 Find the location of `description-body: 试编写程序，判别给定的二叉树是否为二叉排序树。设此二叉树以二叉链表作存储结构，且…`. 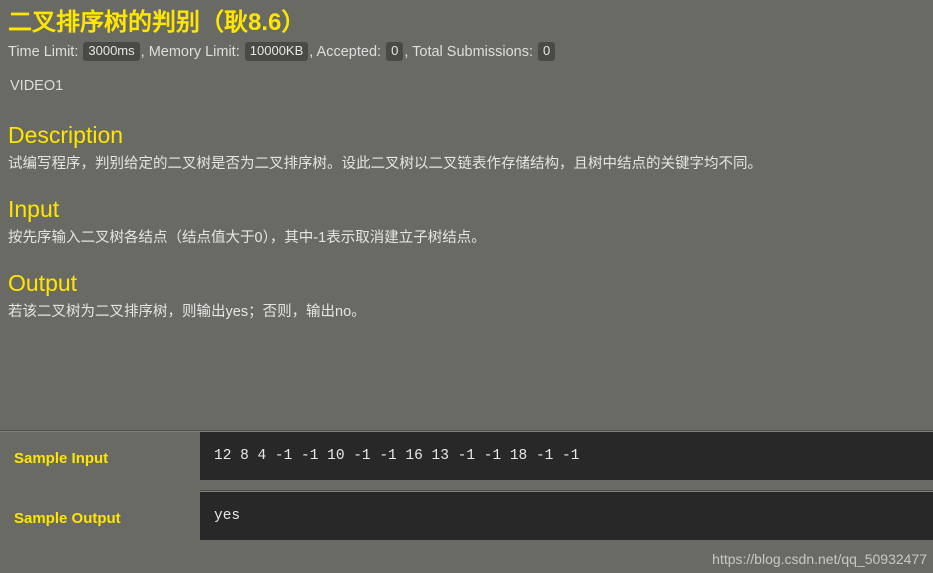

description-body: 试编写程序，判别给定的二叉树是否为二叉排序树。设此二叉树以二叉链表作存储结构，且… is located at coordinates (385, 164).